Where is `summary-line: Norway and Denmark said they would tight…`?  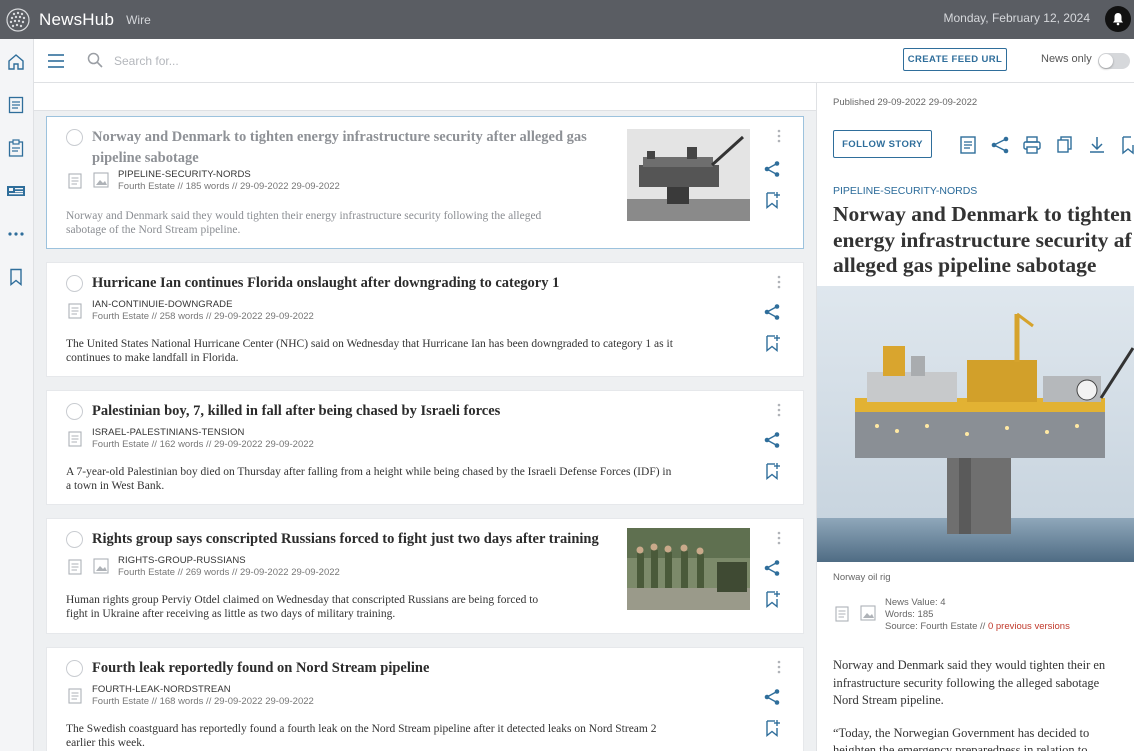 summary-line: Norway and Denmark said they would tight… is located at coordinates (304, 216).